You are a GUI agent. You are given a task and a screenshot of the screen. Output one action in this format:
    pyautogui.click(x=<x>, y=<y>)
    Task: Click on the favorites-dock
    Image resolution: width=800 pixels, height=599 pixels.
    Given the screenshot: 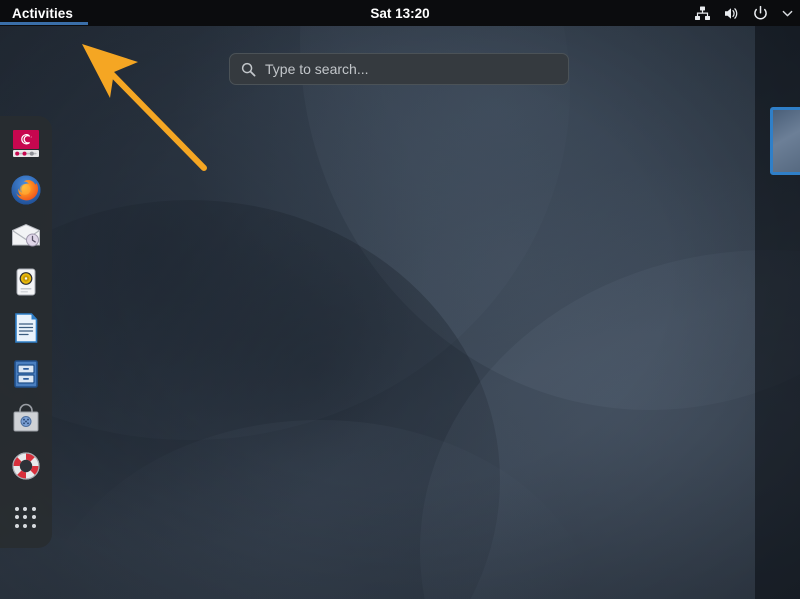 What is the action you would take?
    pyautogui.click(x=26, y=332)
    